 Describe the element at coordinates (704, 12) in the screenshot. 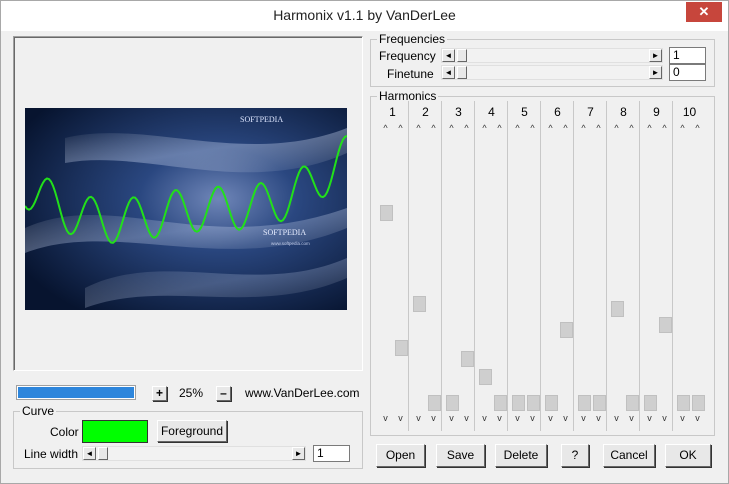

I see `close-button: ✕` at that location.